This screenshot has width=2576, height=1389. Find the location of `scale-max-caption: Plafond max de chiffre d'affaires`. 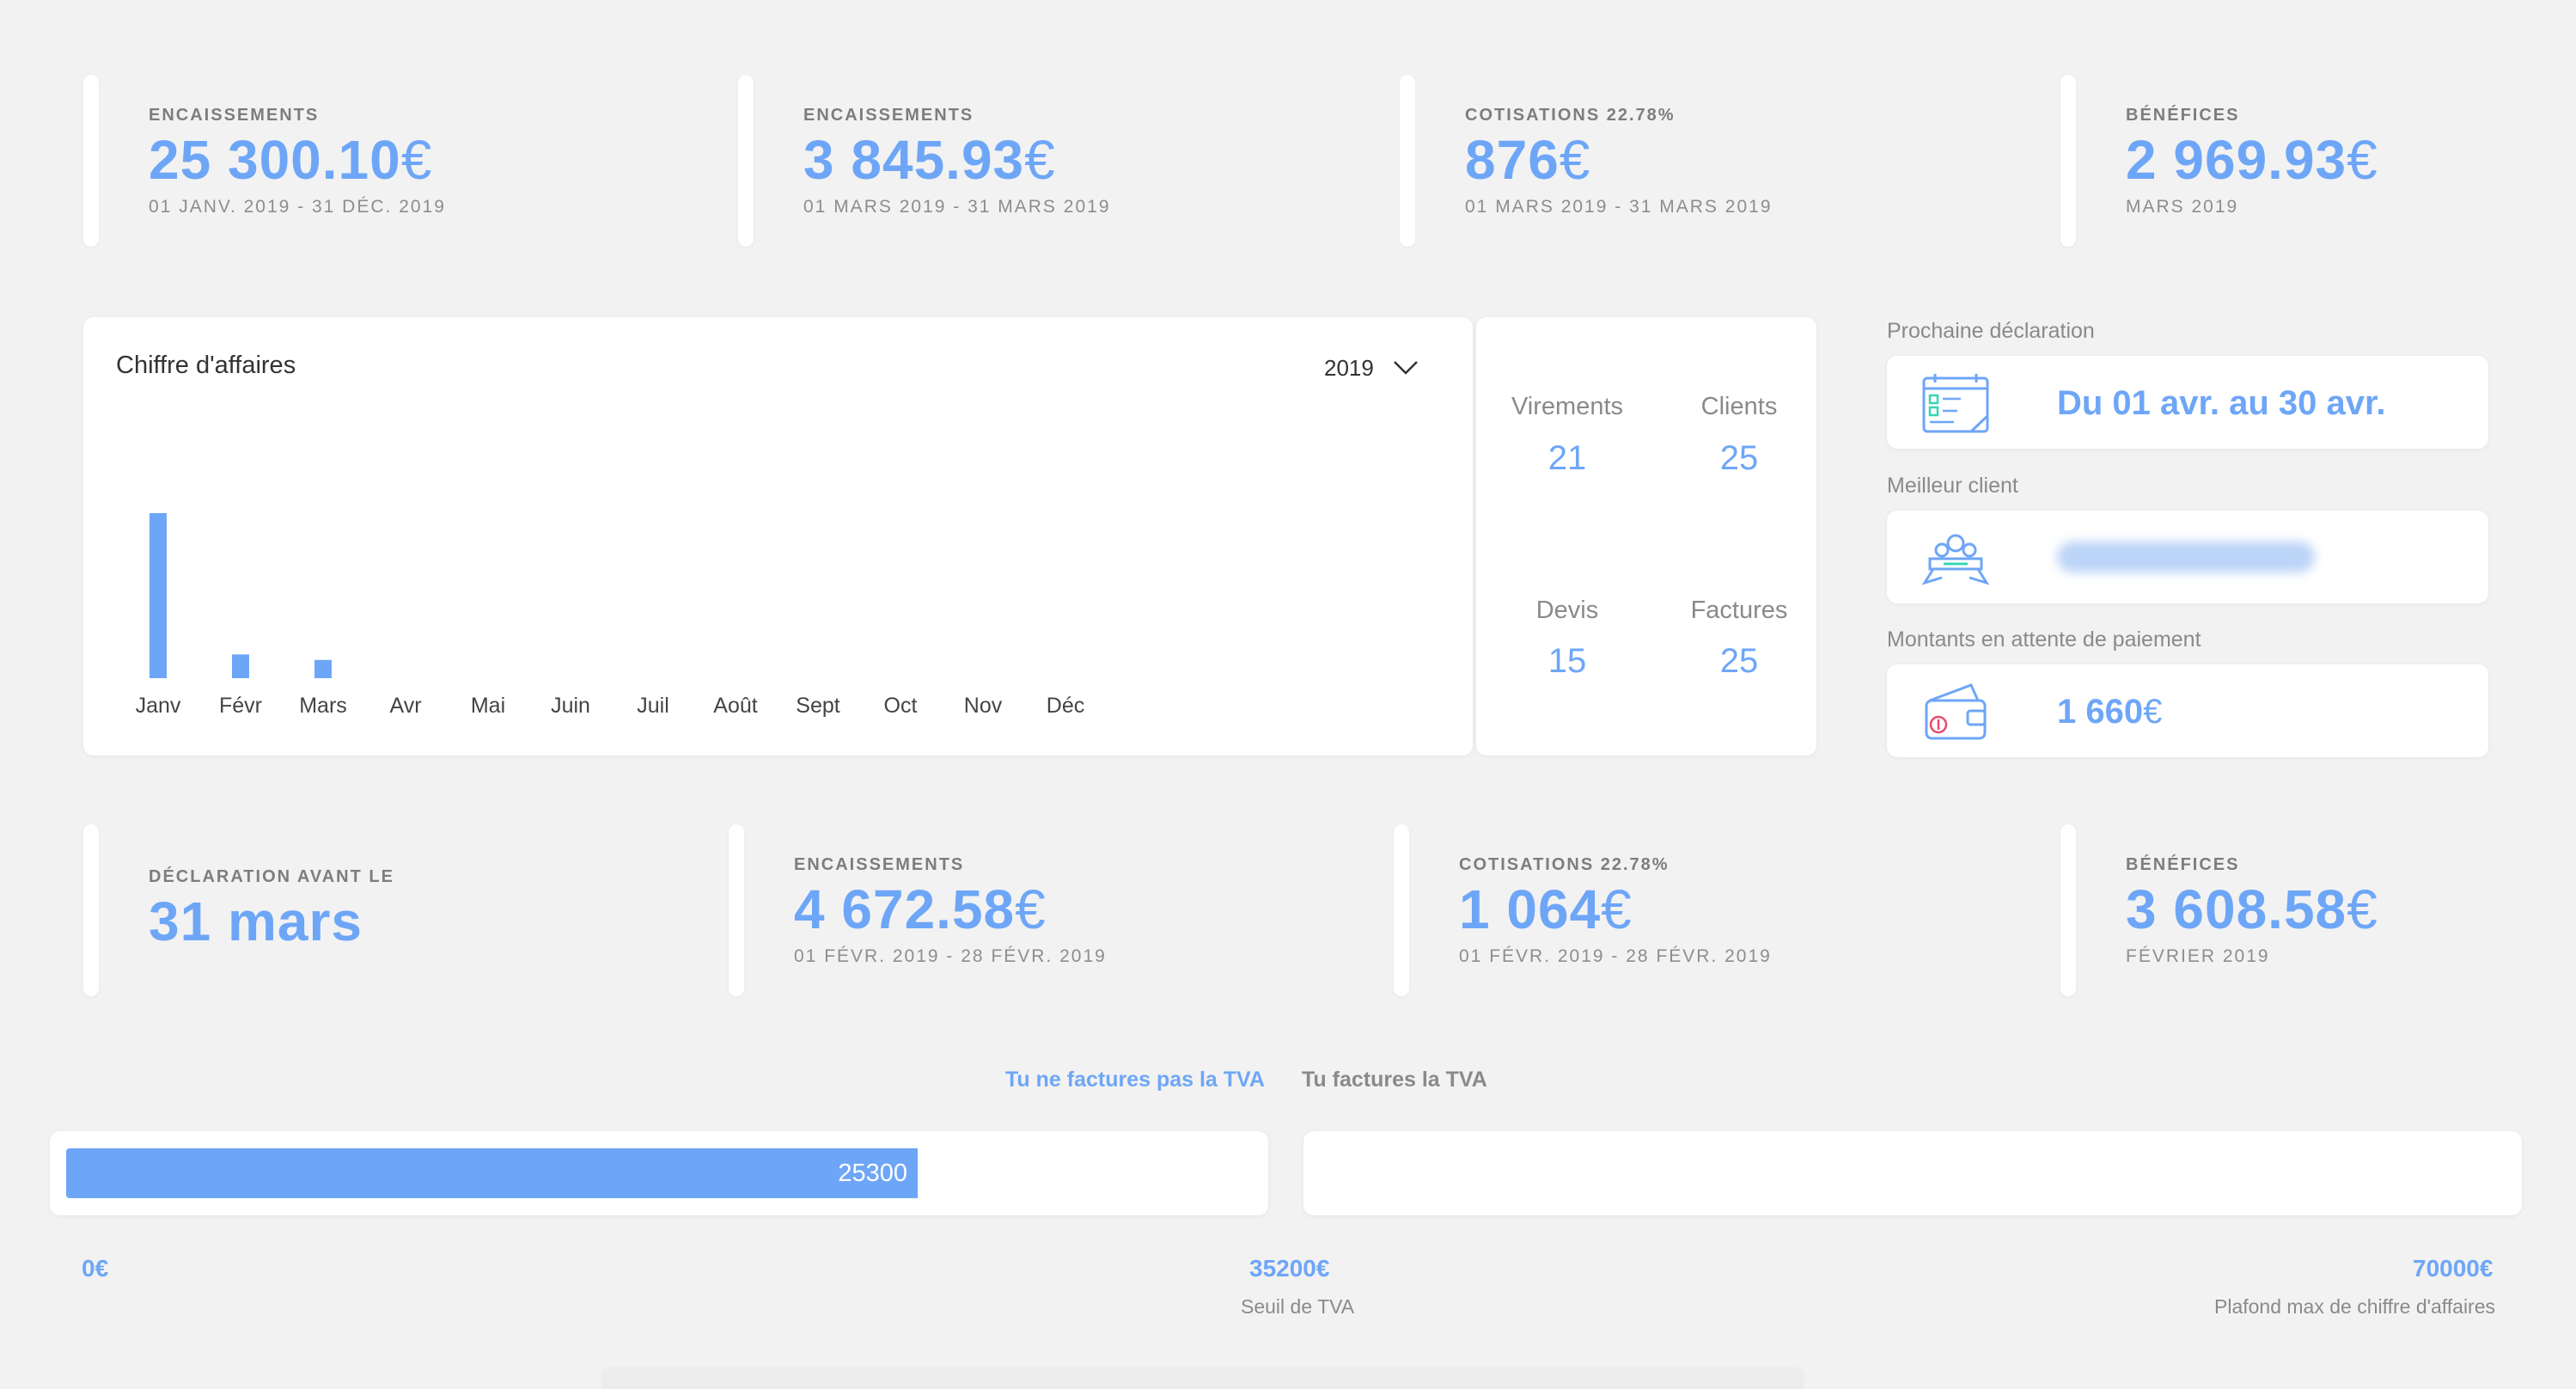

scale-max-caption: Plafond max de chiffre d'affaires is located at coordinates (2355, 1307).